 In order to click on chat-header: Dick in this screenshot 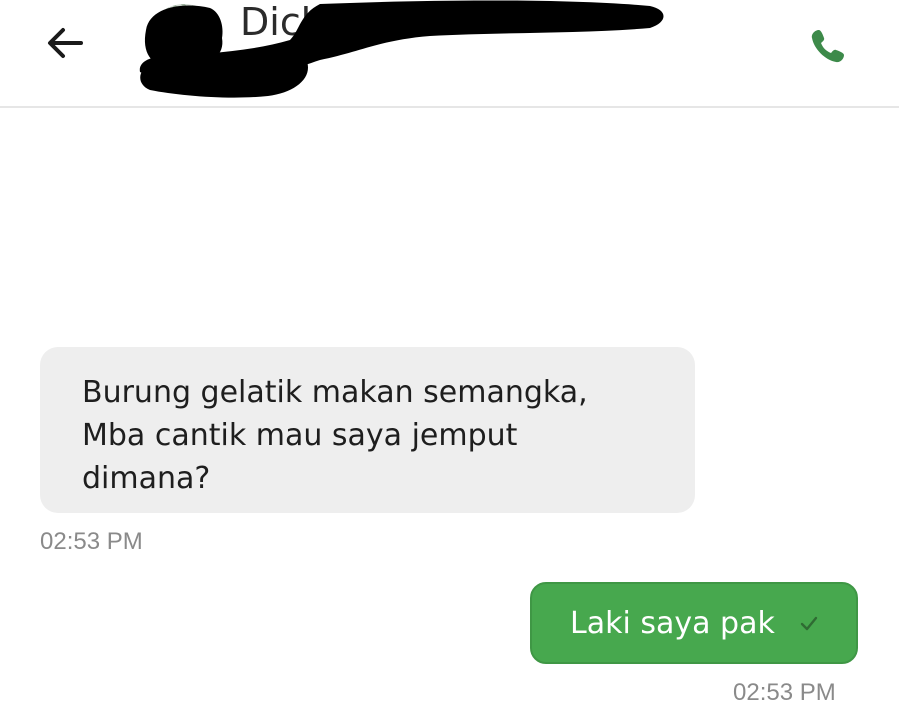, I will do `click(449, 54)`.